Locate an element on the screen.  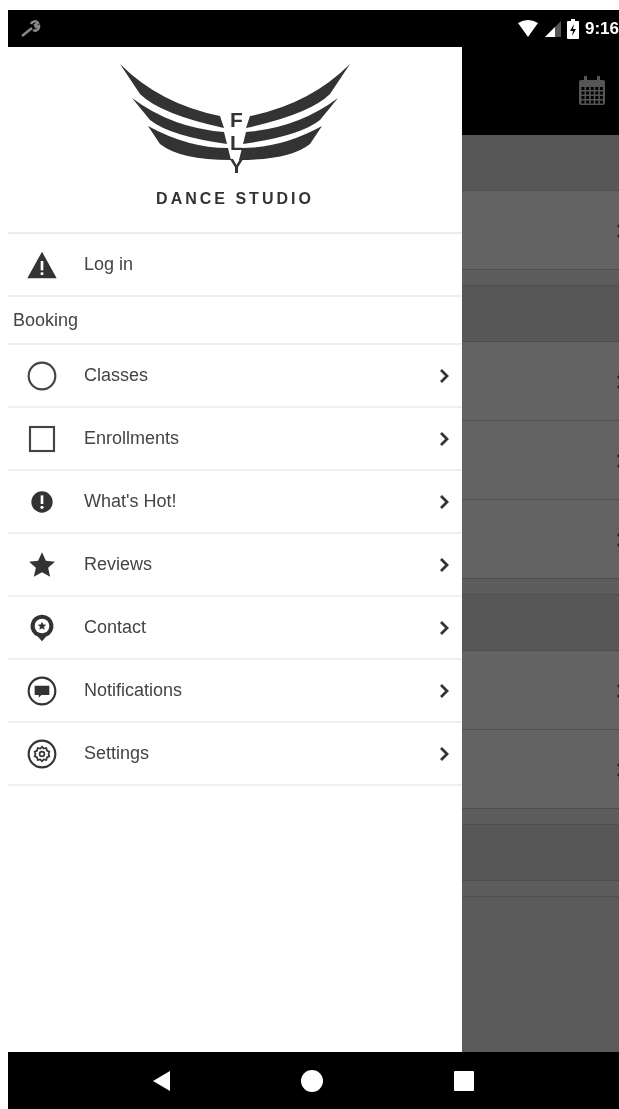
calendar-icon is located at coordinates (592, 91).